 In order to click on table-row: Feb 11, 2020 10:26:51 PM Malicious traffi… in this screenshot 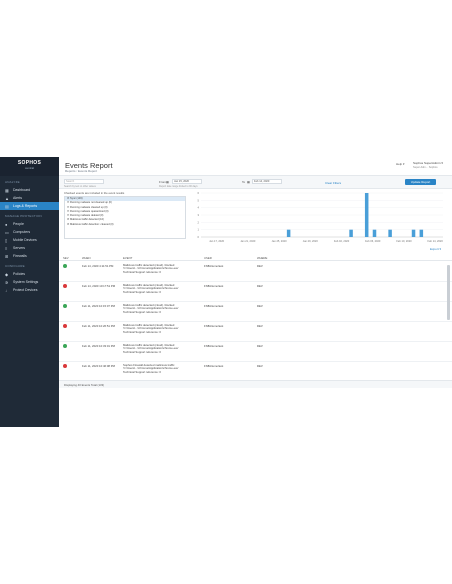, I will do `click(255, 331)`.